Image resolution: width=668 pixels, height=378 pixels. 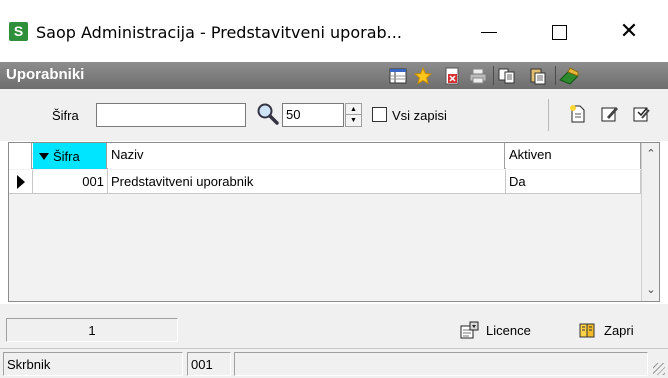 What do you see at coordinates (171, 115) in the screenshot?
I see `sifra-input` at bounding box center [171, 115].